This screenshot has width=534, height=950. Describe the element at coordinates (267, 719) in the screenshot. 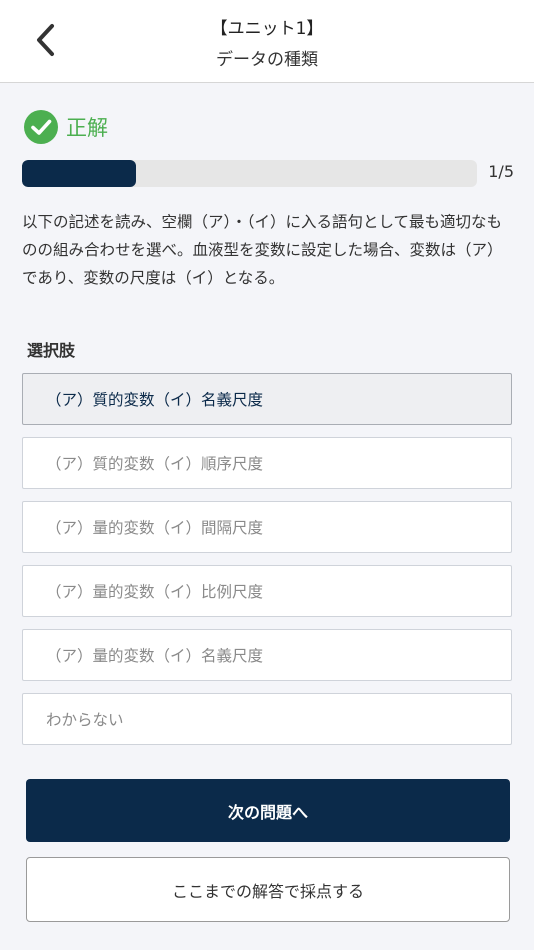

I see `choice-option-dont-know: わからない` at that location.